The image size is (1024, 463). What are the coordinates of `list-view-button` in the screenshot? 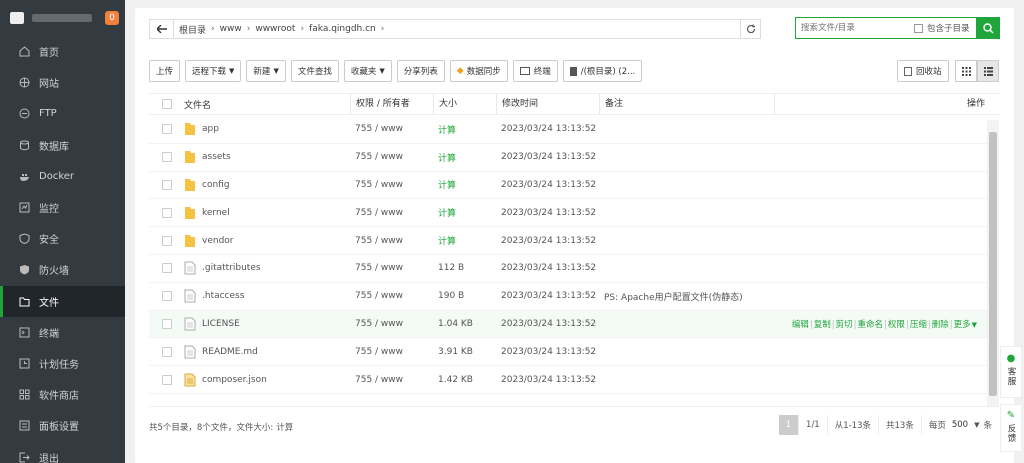 It's located at (988, 71).